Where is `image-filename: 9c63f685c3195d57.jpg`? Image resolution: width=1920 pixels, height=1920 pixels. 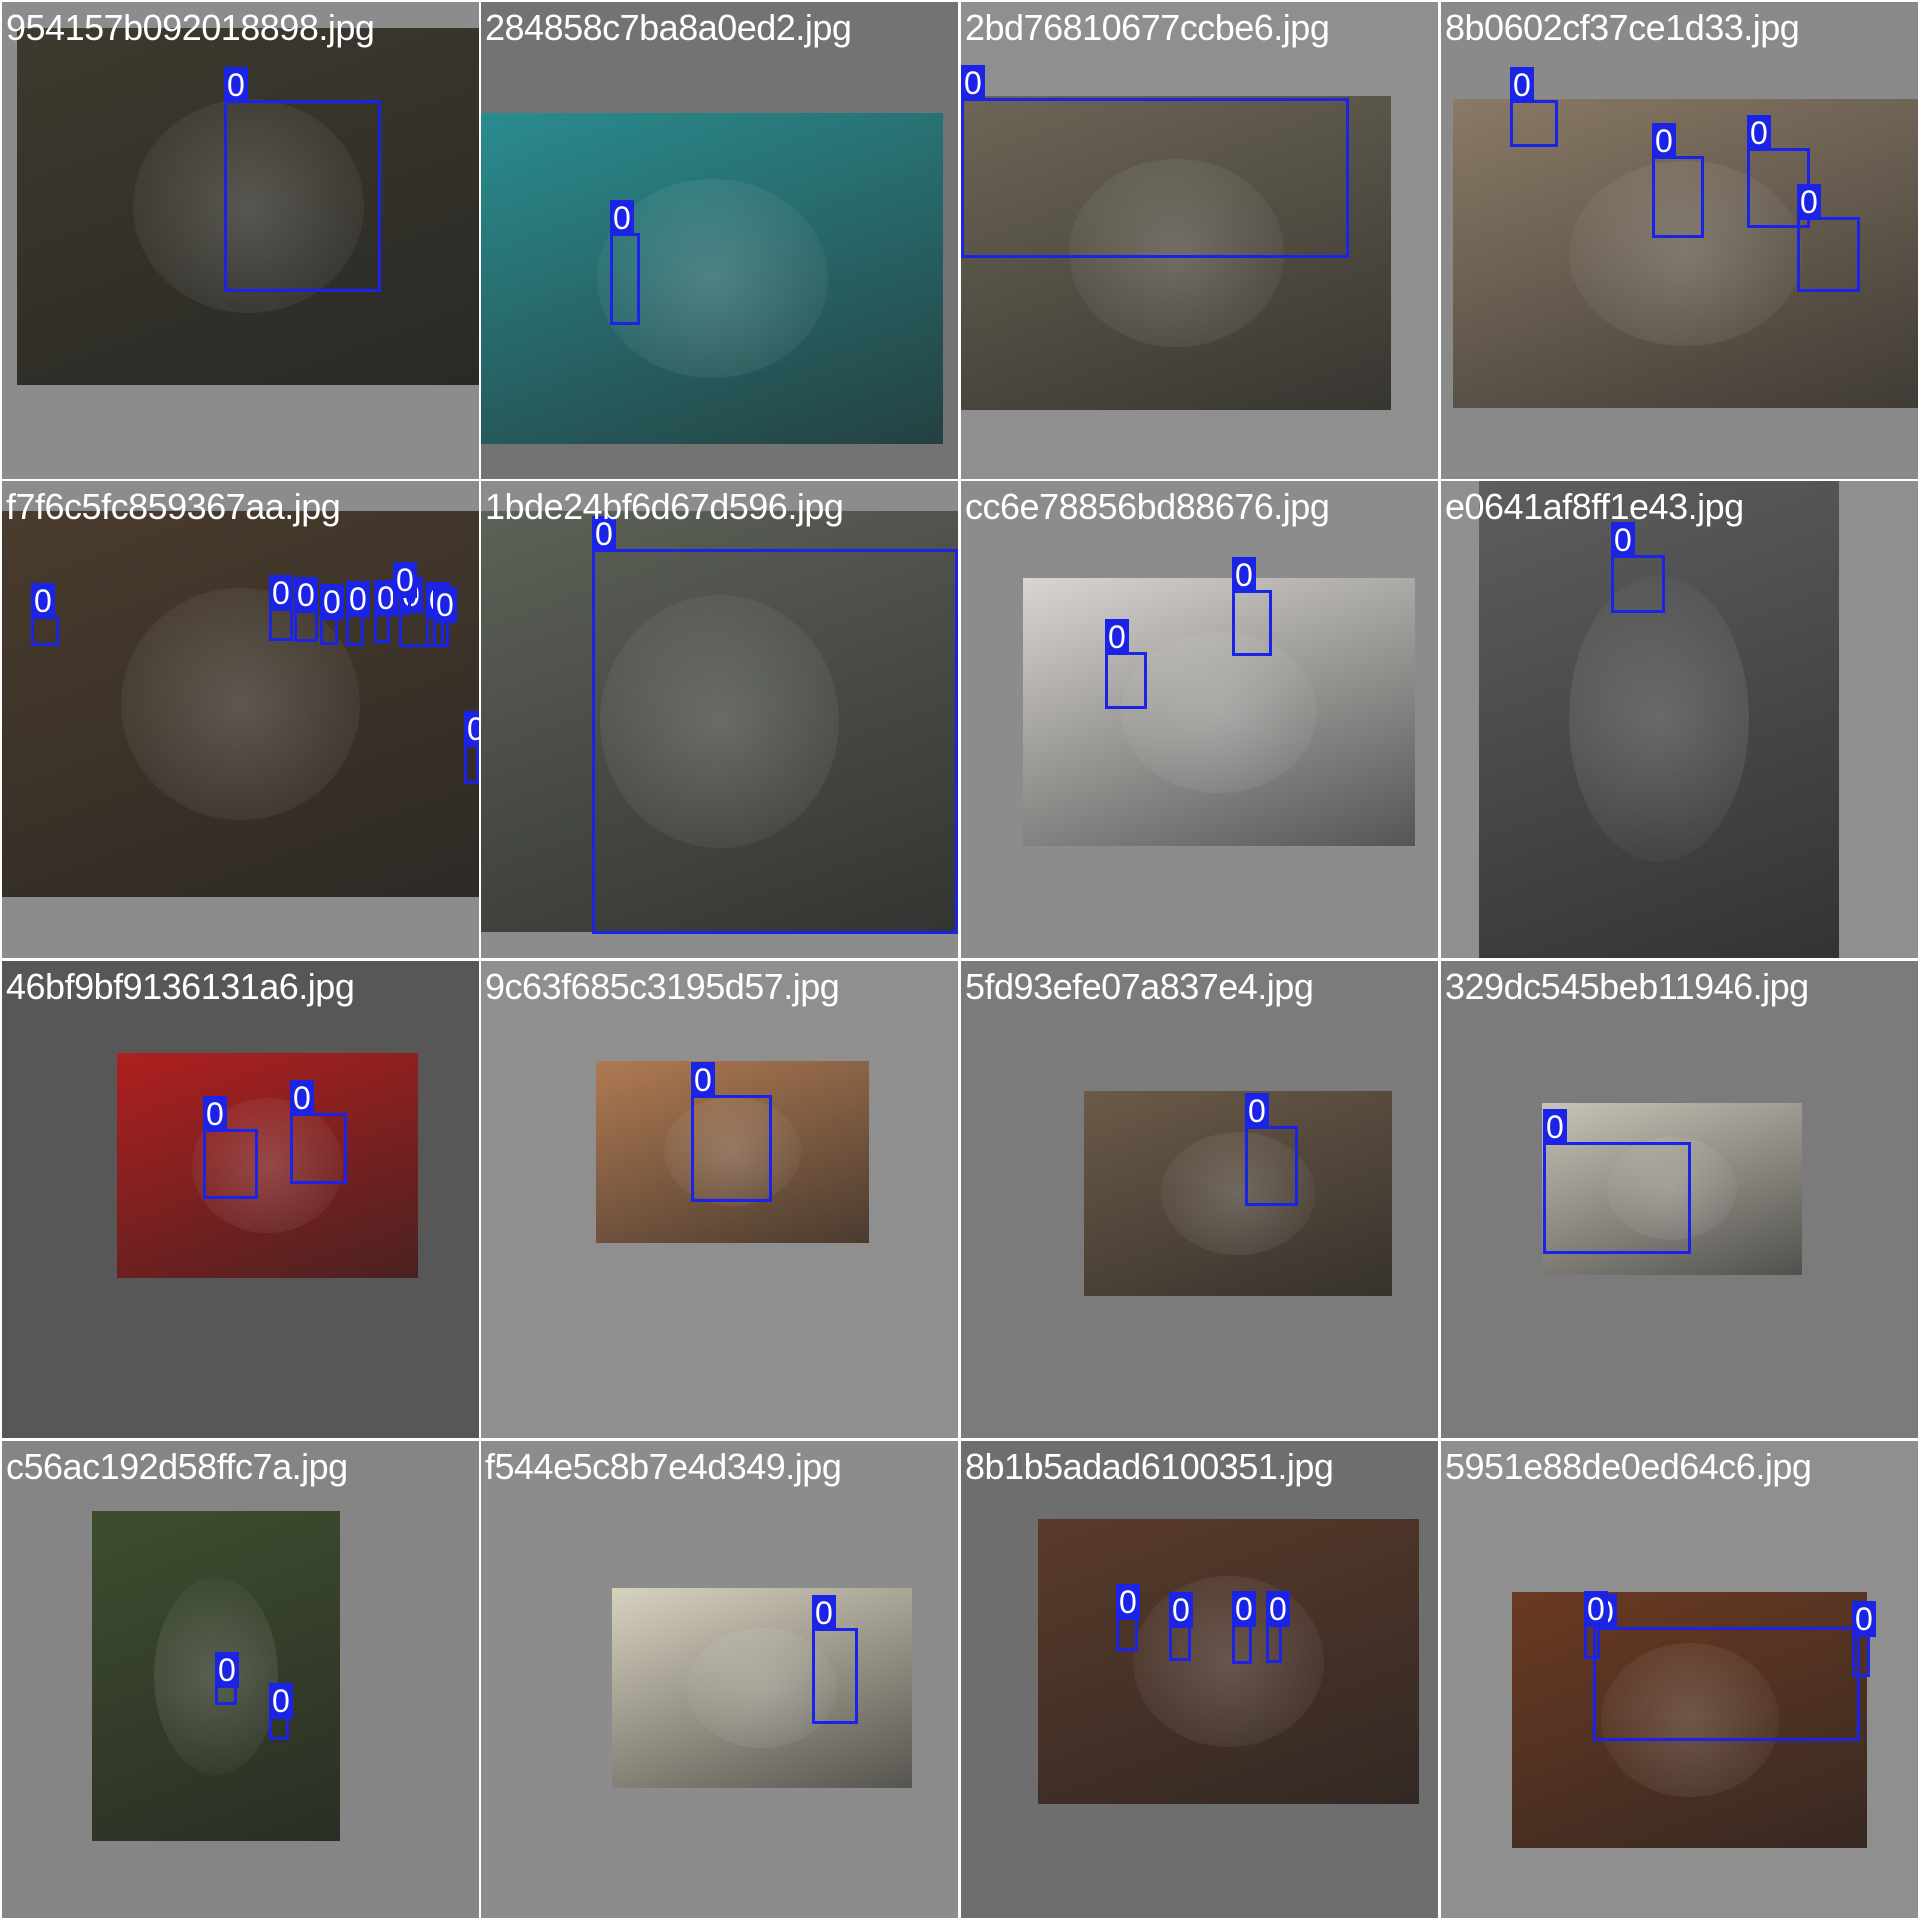
image-filename: 9c63f685c3195d57.jpg is located at coordinates (662, 986).